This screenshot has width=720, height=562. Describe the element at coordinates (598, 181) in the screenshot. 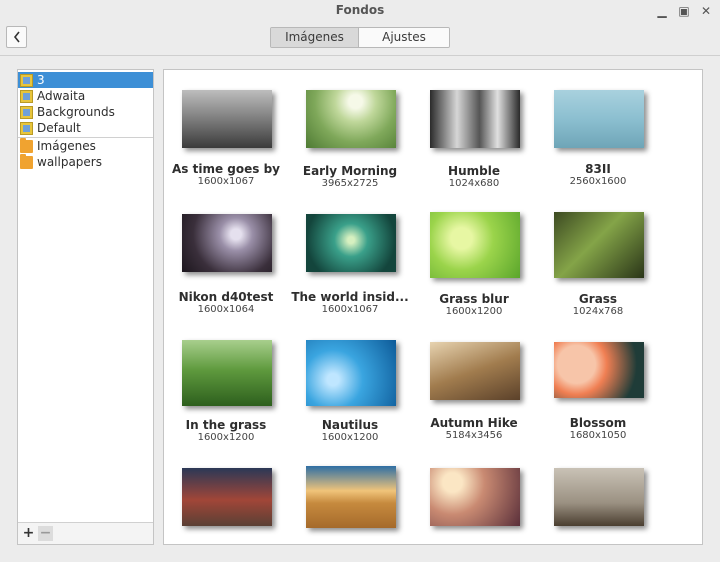

I see `wallpaper-size: 2560x1600` at that location.